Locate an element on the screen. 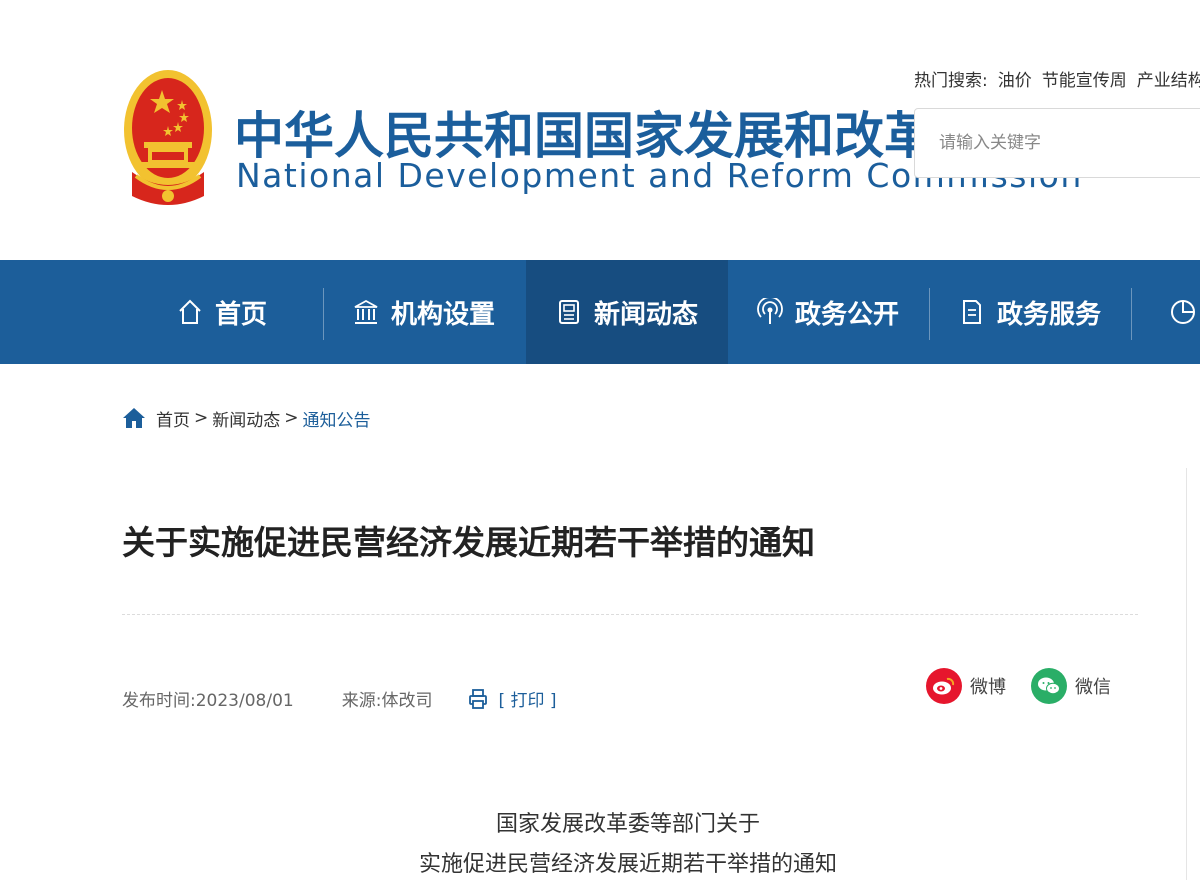  hot-search-bar: 热门搜索: 油价节能宣传周产业结构调 is located at coordinates (1057, 78).